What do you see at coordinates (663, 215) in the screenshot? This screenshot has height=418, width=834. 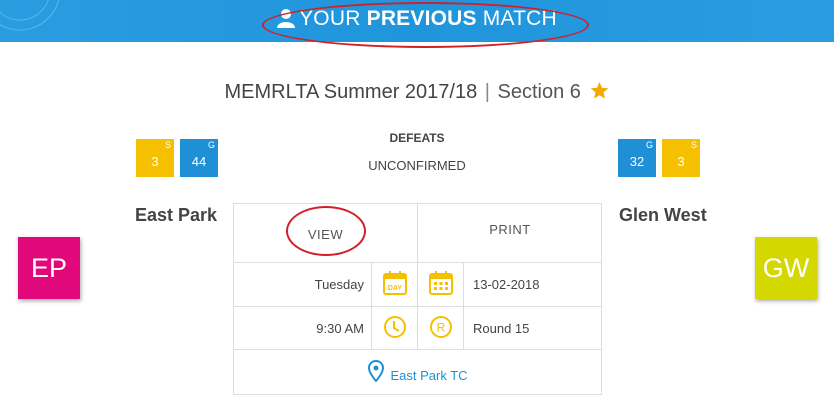 I see `away-team-name: Glen West` at bounding box center [663, 215].